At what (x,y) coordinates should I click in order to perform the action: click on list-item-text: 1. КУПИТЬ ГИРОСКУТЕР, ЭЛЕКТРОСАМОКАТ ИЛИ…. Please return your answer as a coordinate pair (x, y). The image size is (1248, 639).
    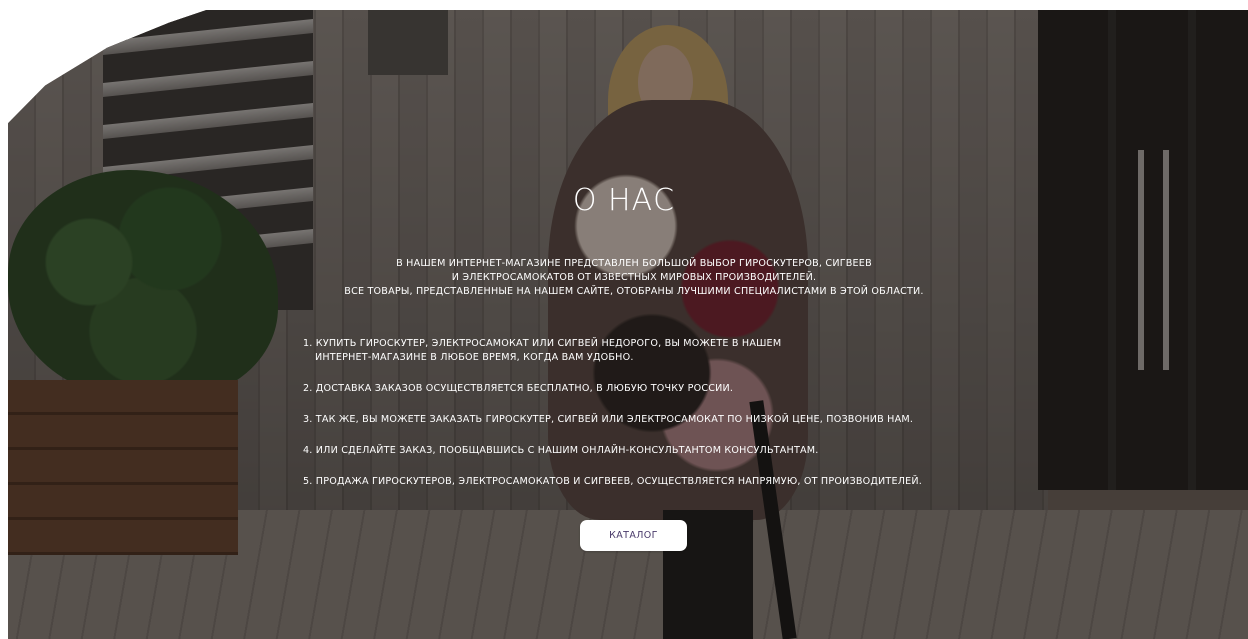
    Looking at the image, I should click on (542, 343).